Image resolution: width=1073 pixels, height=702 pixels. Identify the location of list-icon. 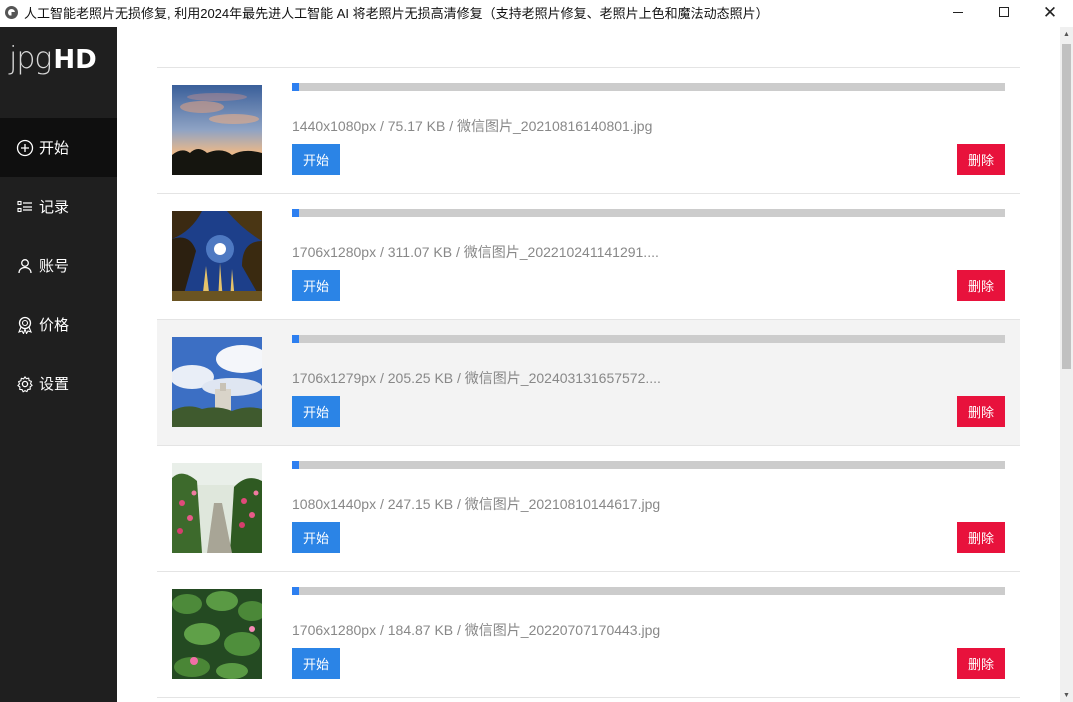
(25, 207).